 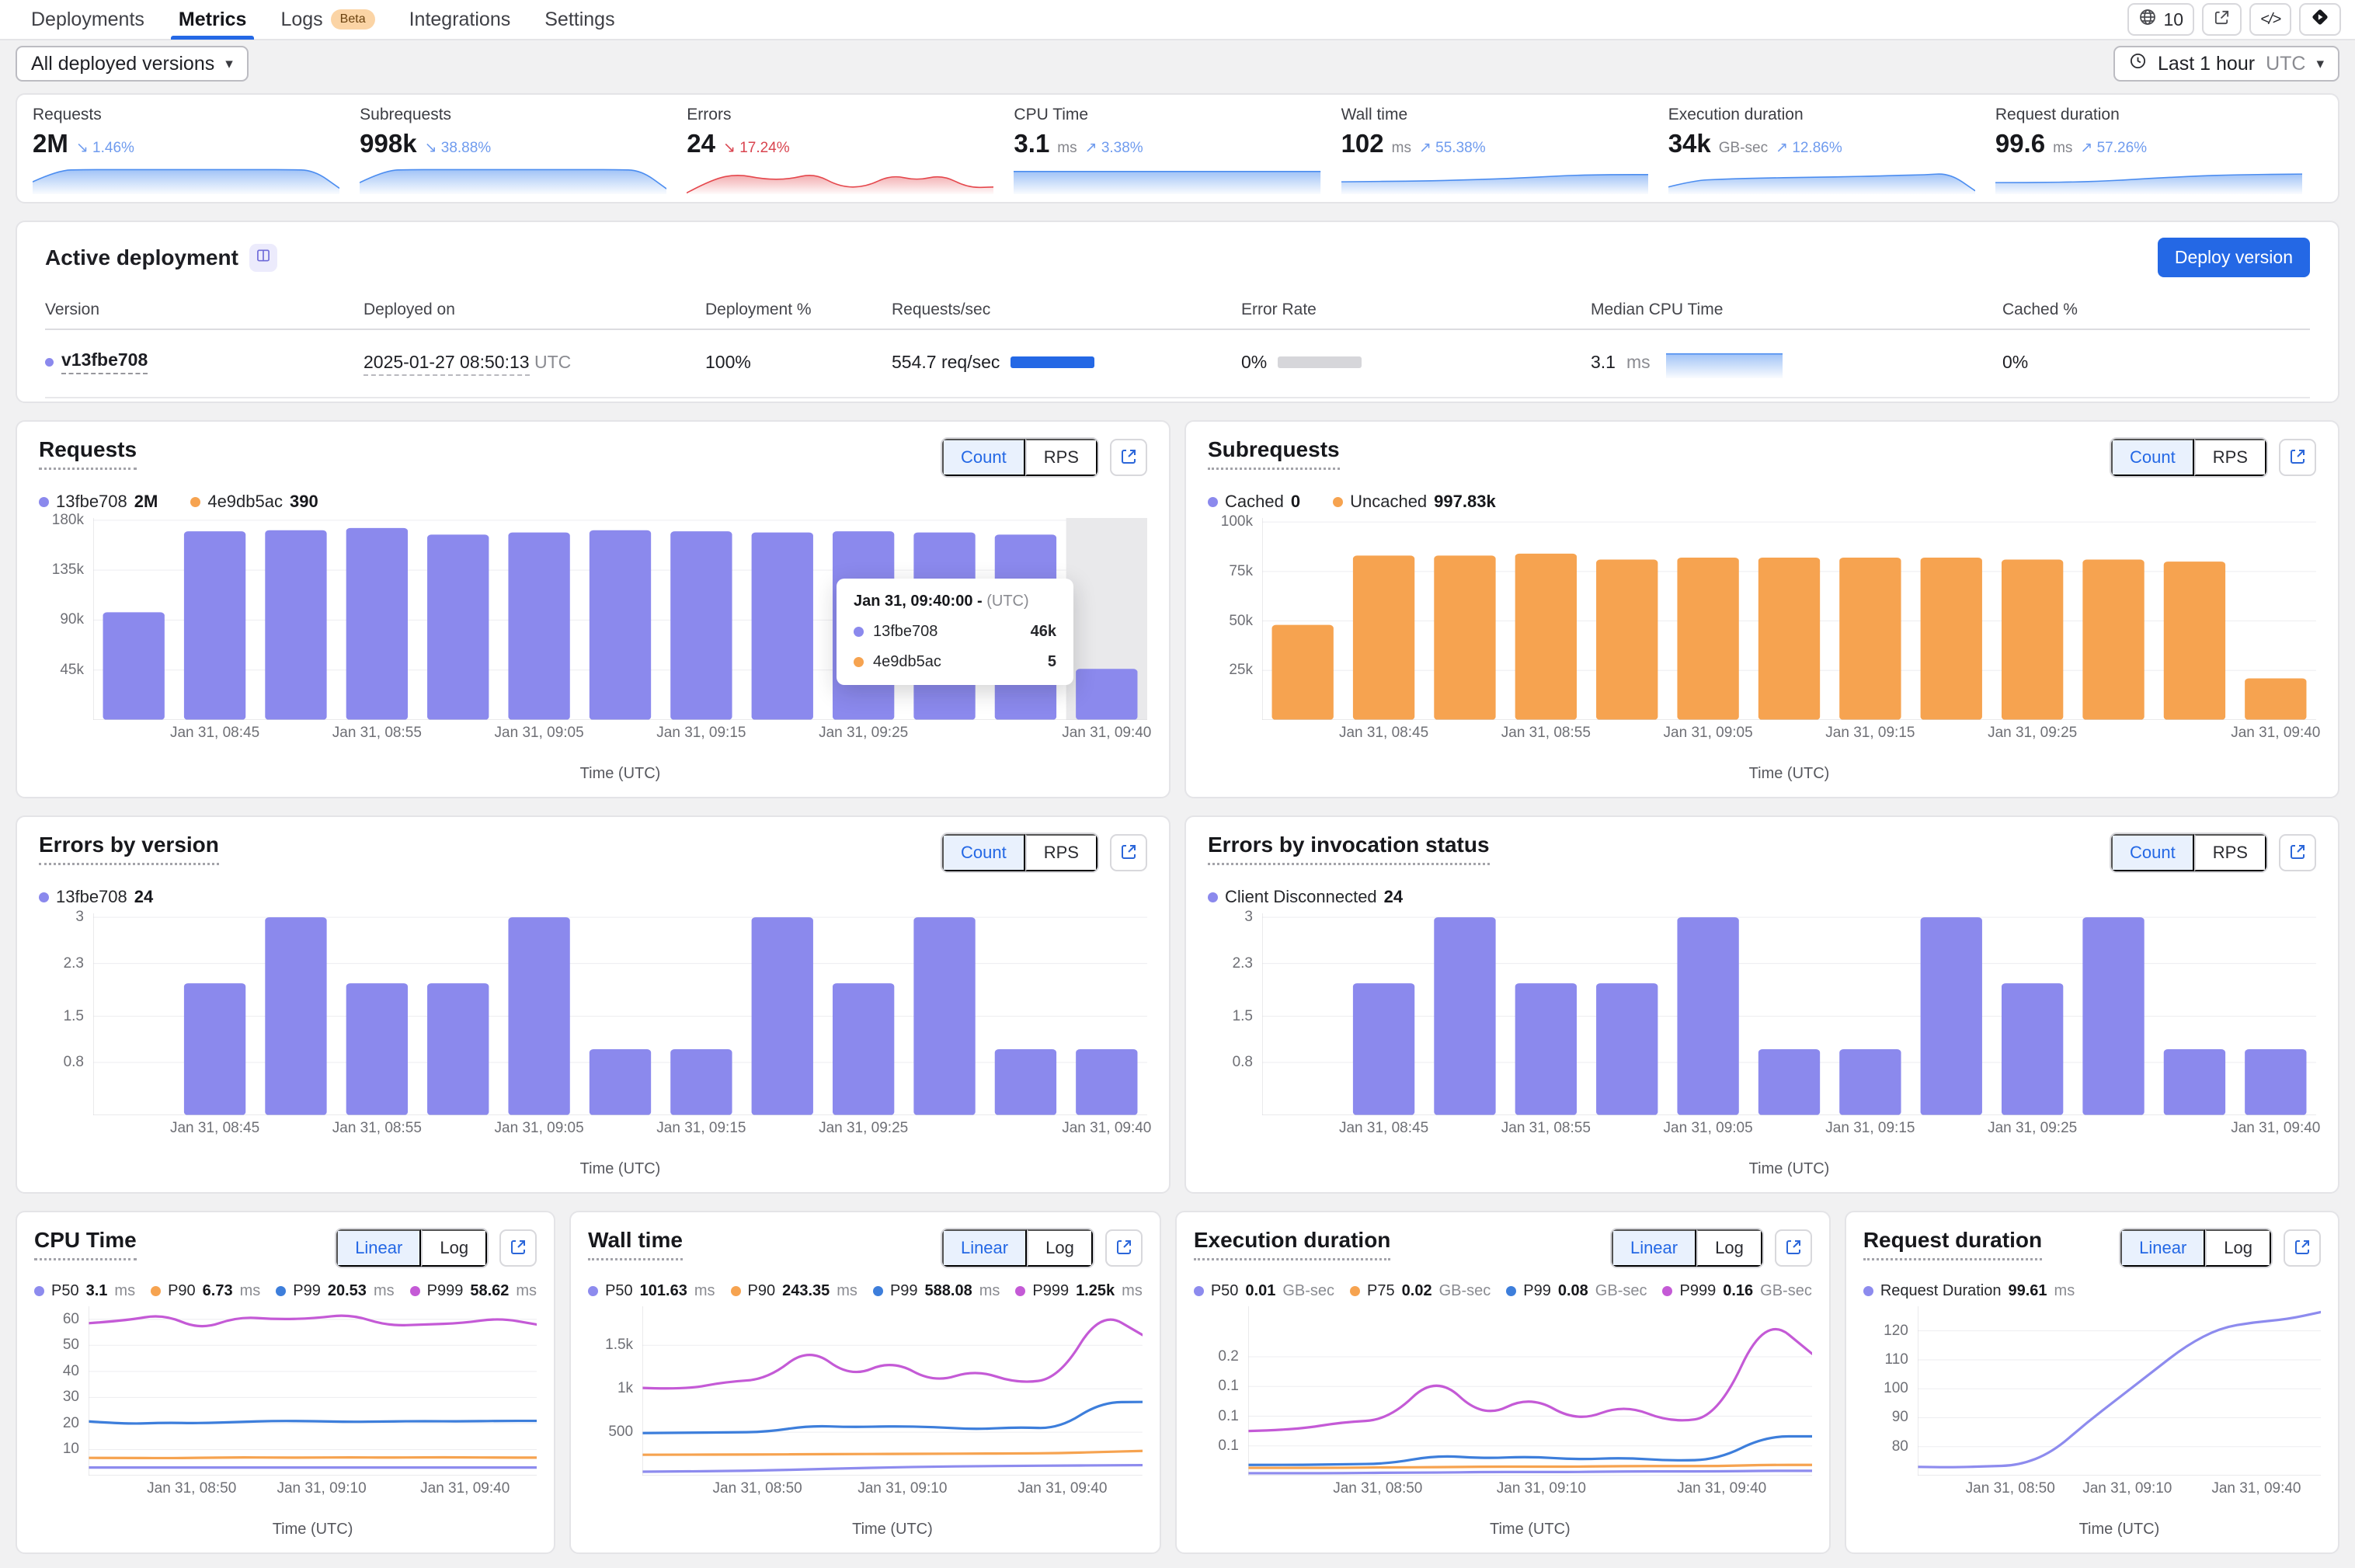 What do you see at coordinates (2222, 20) in the screenshot?
I see `open-external-button` at bounding box center [2222, 20].